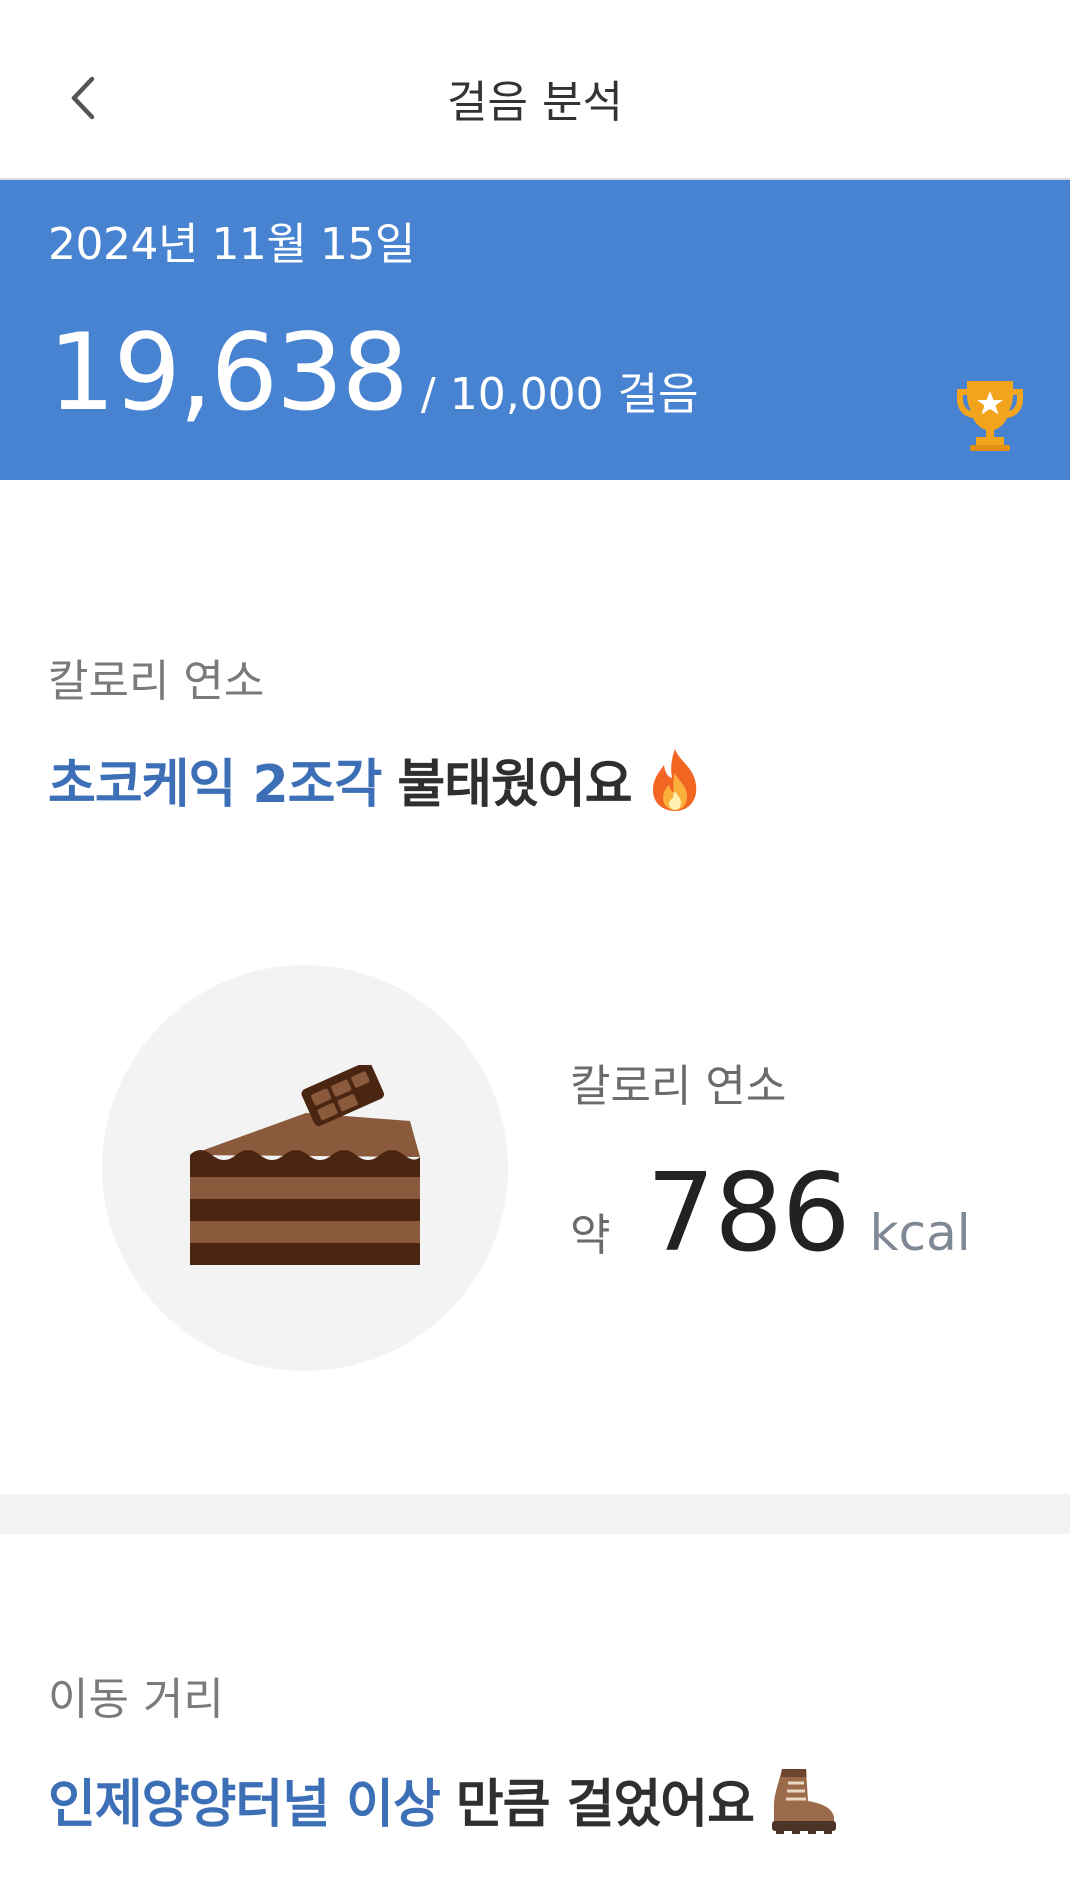  Describe the element at coordinates (605, 1805) in the screenshot. I see `distance-headline-rest: 만큼 걸었어요` at that location.